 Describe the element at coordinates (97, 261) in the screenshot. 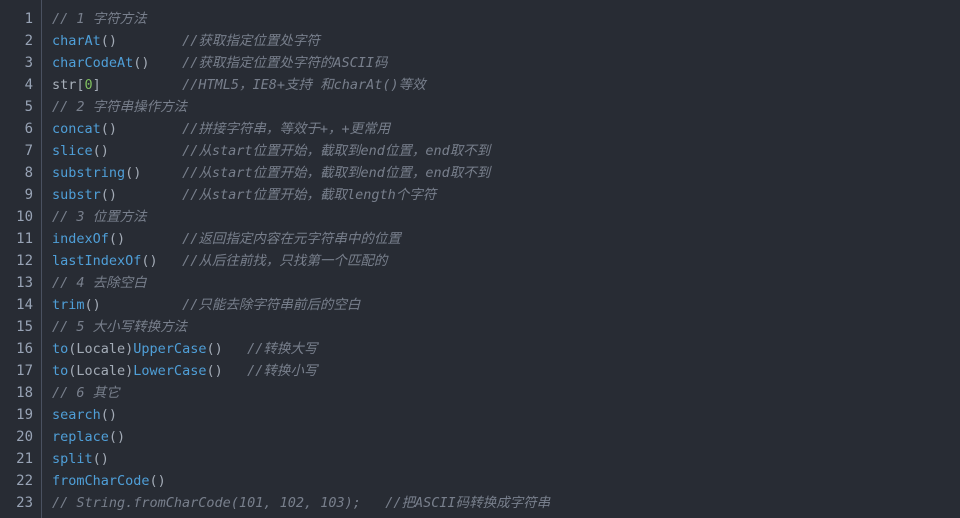

I see `token-fn: lastIndexOf` at that location.